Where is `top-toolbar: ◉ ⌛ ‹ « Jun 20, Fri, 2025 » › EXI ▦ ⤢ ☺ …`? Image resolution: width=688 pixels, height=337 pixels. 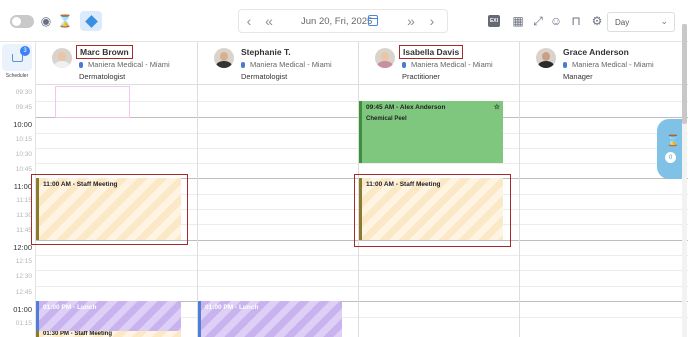
top-toolbar: ◉ ⌛ ‹ « Jun 20, Fri, 2025 » › EXI ▦ ⤢ ☺ … is located at coordinates (344, 21).